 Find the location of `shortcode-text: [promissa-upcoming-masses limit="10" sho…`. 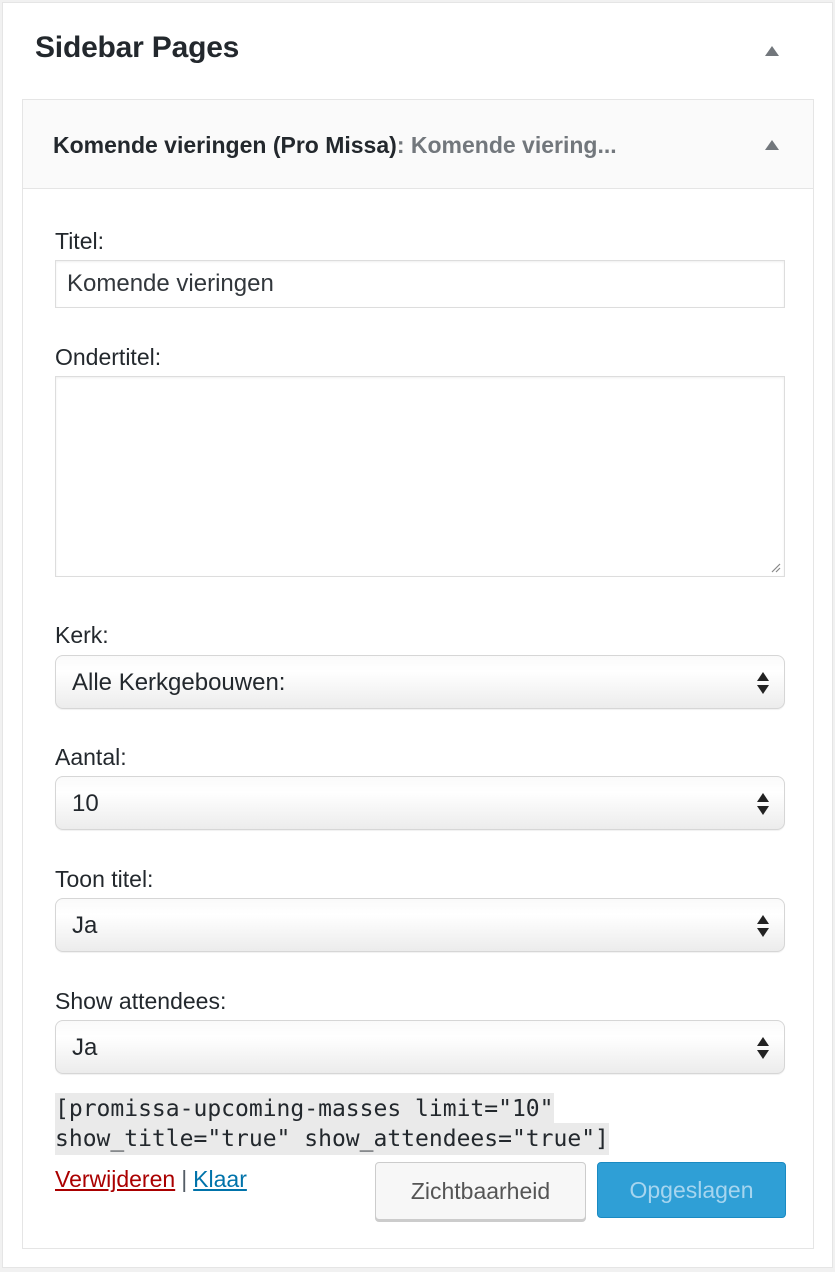

shortcode-text: [promissa-upcoming-masses limit="10" sho… is located at coordinates (332, 1124).